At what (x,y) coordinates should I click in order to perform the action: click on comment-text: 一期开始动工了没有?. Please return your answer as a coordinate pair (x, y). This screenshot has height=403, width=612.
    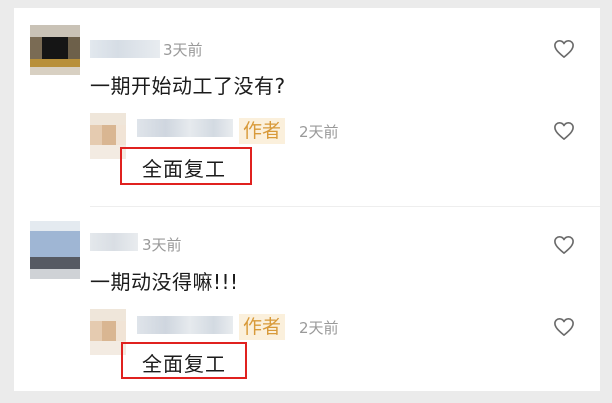
    Looking at the image, I should click on (188, 86).